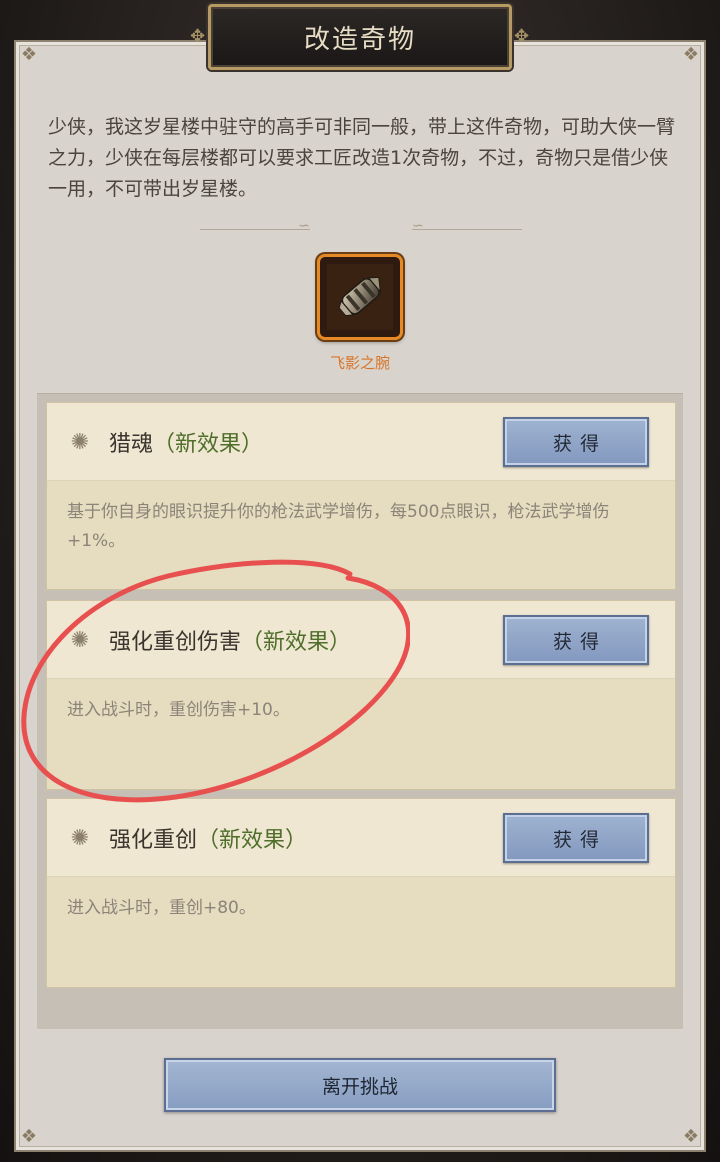 Image resolution: width=720 pixels, height=1162 pixels. I want to click on effect-title: 强化重创（新效果）, so click(208, 838).